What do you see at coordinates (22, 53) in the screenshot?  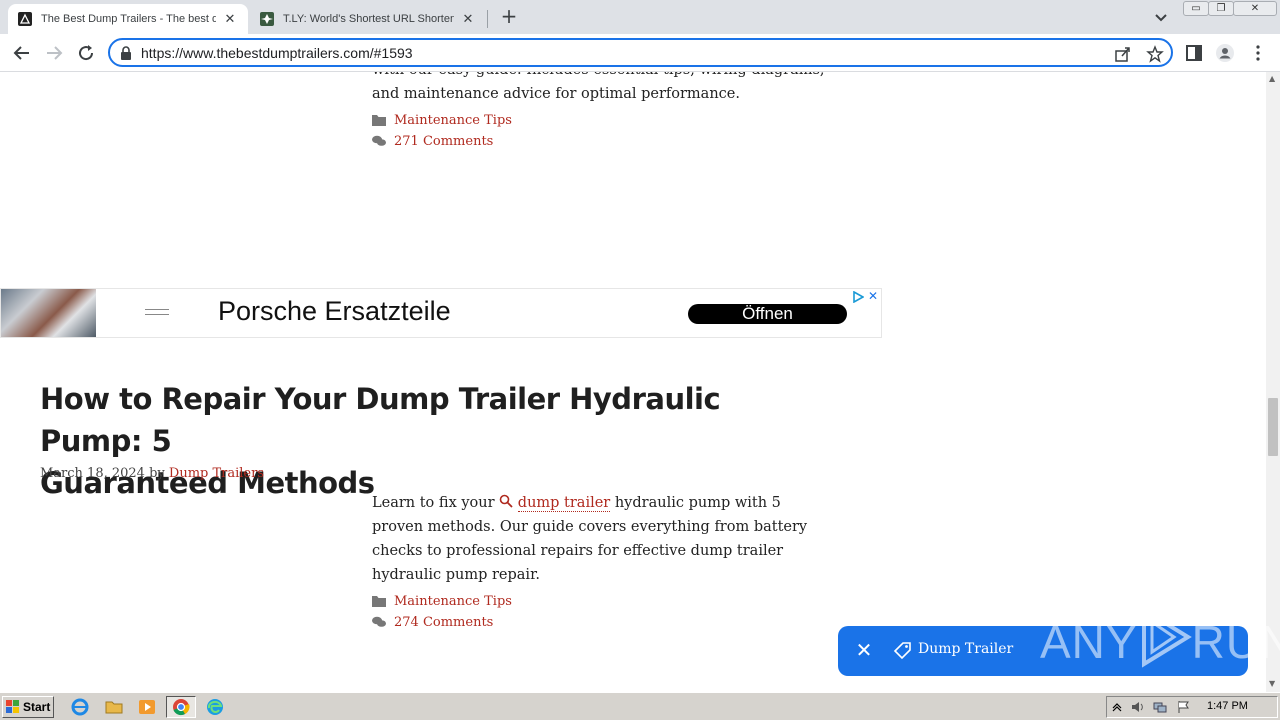 I see `back-arrow-icon` at bounding box center [22, 53].